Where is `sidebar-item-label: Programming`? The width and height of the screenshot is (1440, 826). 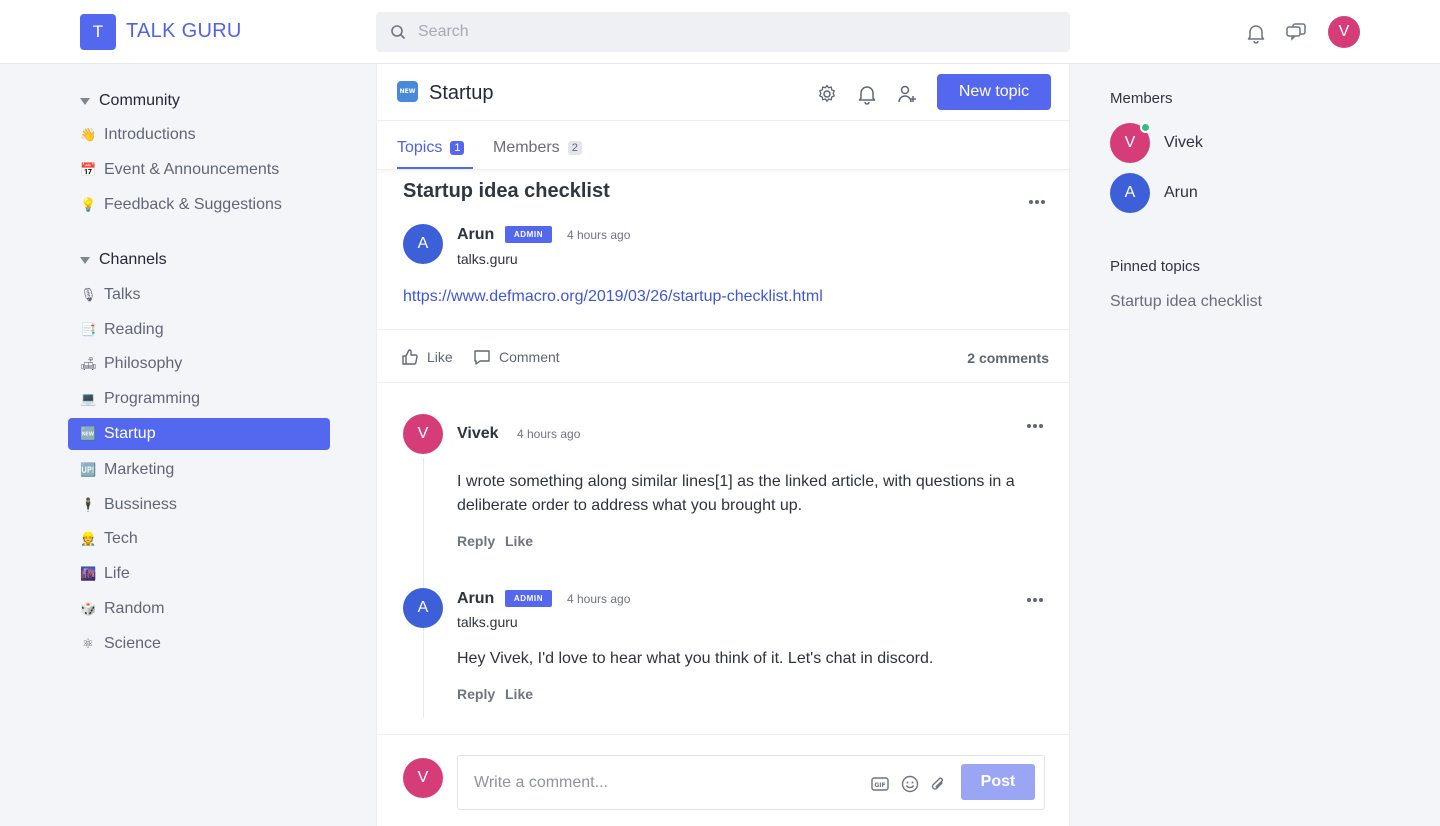 sidebar-item-label: Programming is located at coordinates (152, 398).